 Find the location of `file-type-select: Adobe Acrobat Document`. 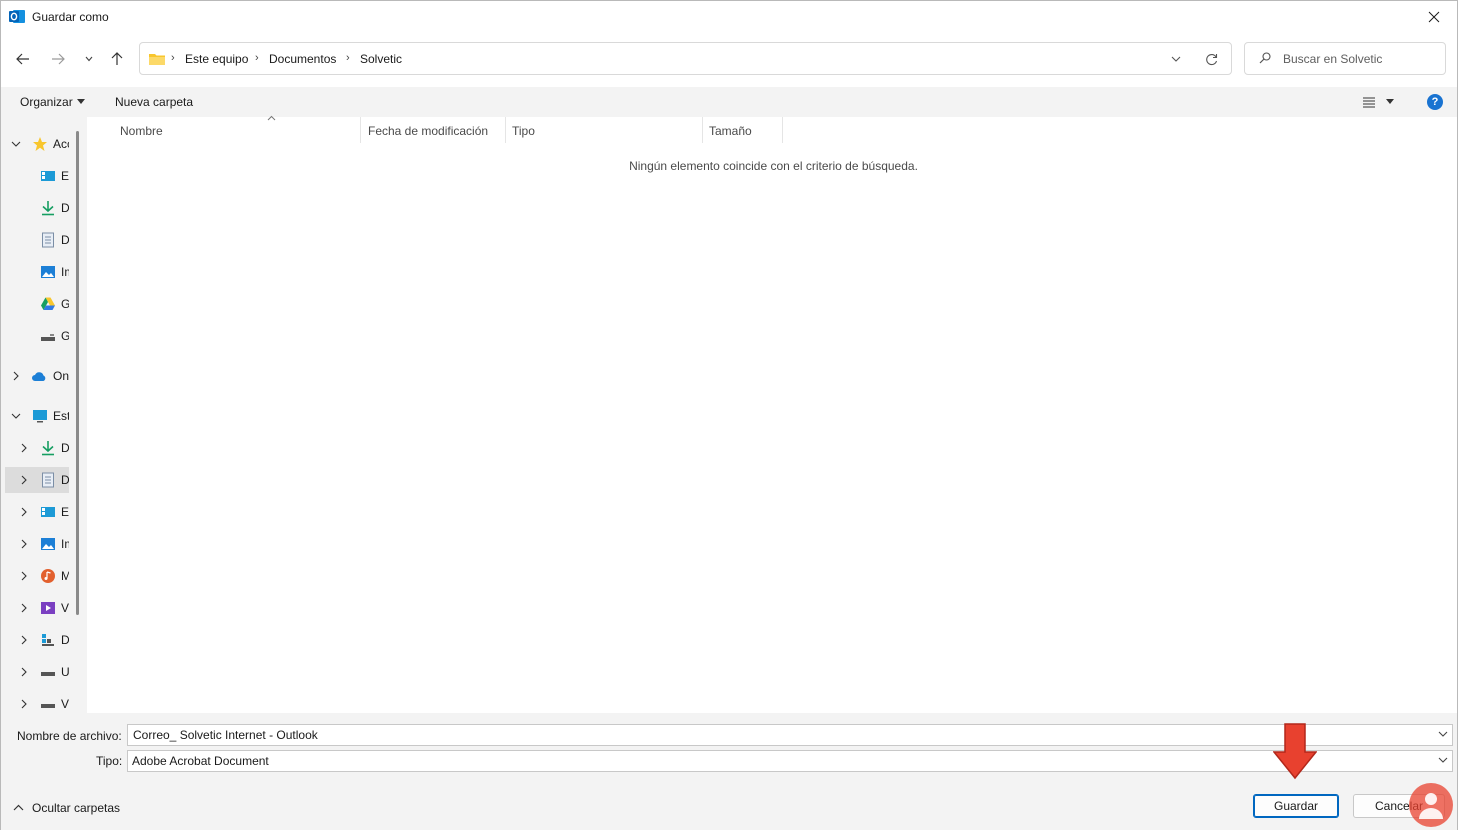

file-type-select: Adobe Acrobat Document is located at coordinates (790, 761).